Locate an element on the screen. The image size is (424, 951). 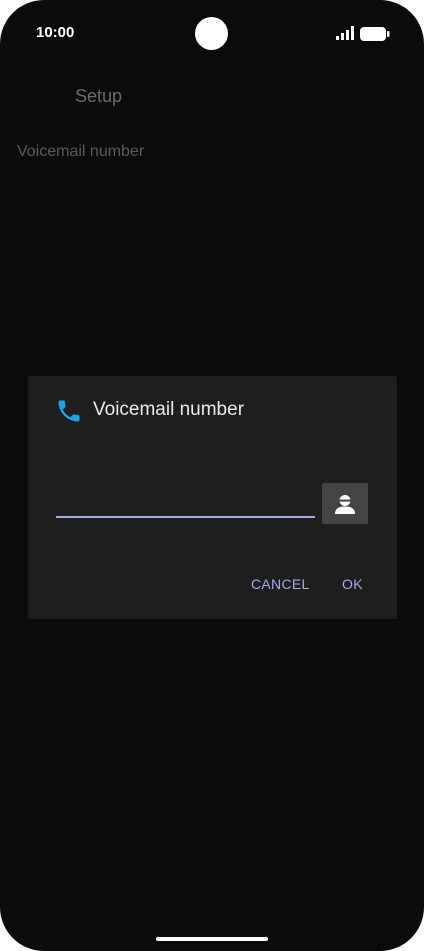
contact-person-icon is located at coordinates (345, 504).